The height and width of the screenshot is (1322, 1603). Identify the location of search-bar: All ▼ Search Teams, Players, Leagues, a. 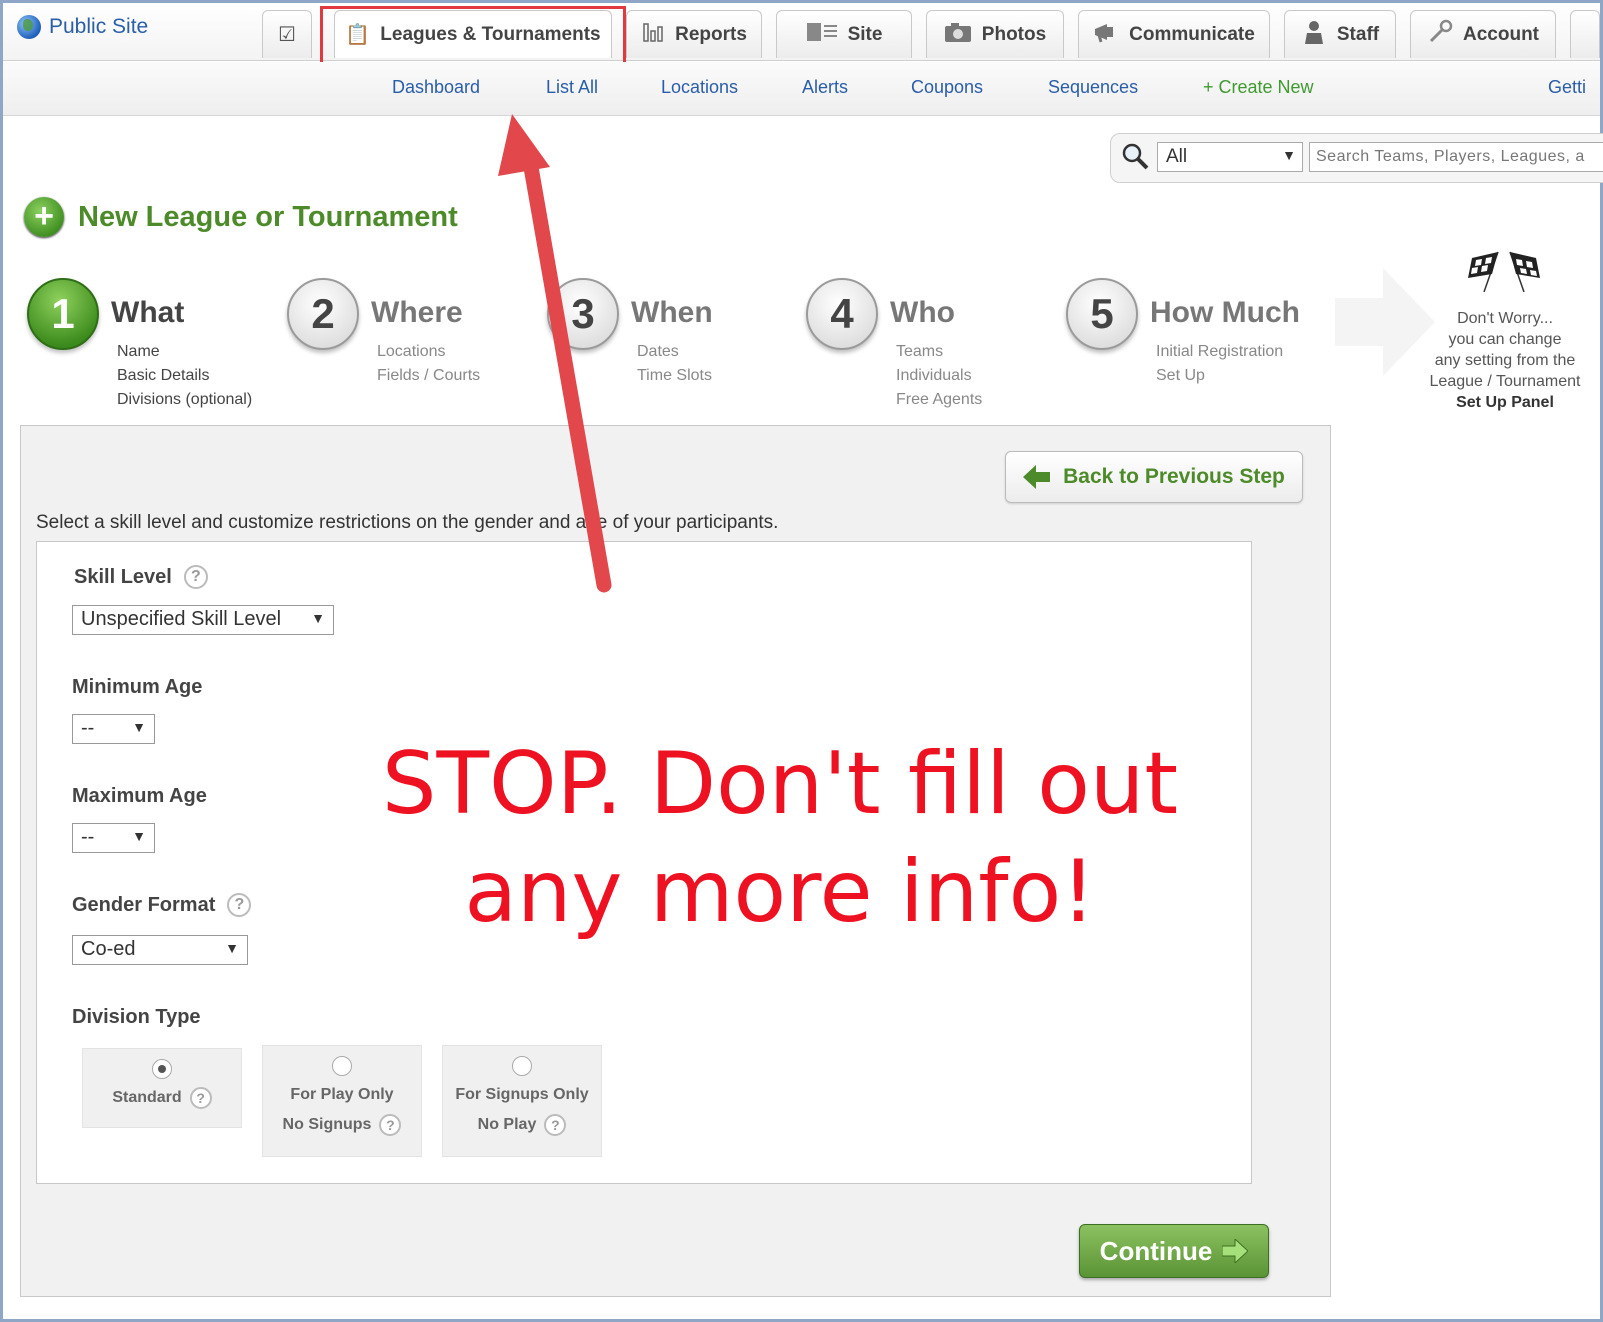
(1356, 158).